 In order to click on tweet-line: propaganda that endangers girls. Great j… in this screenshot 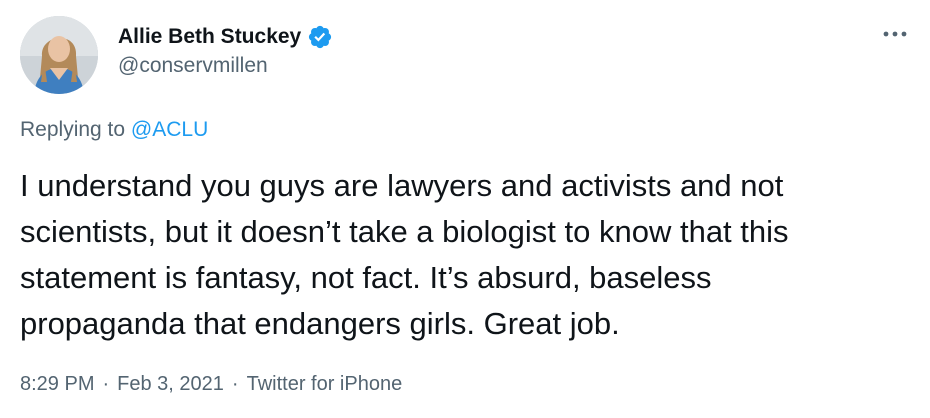, I will do `click(320, 323)`.